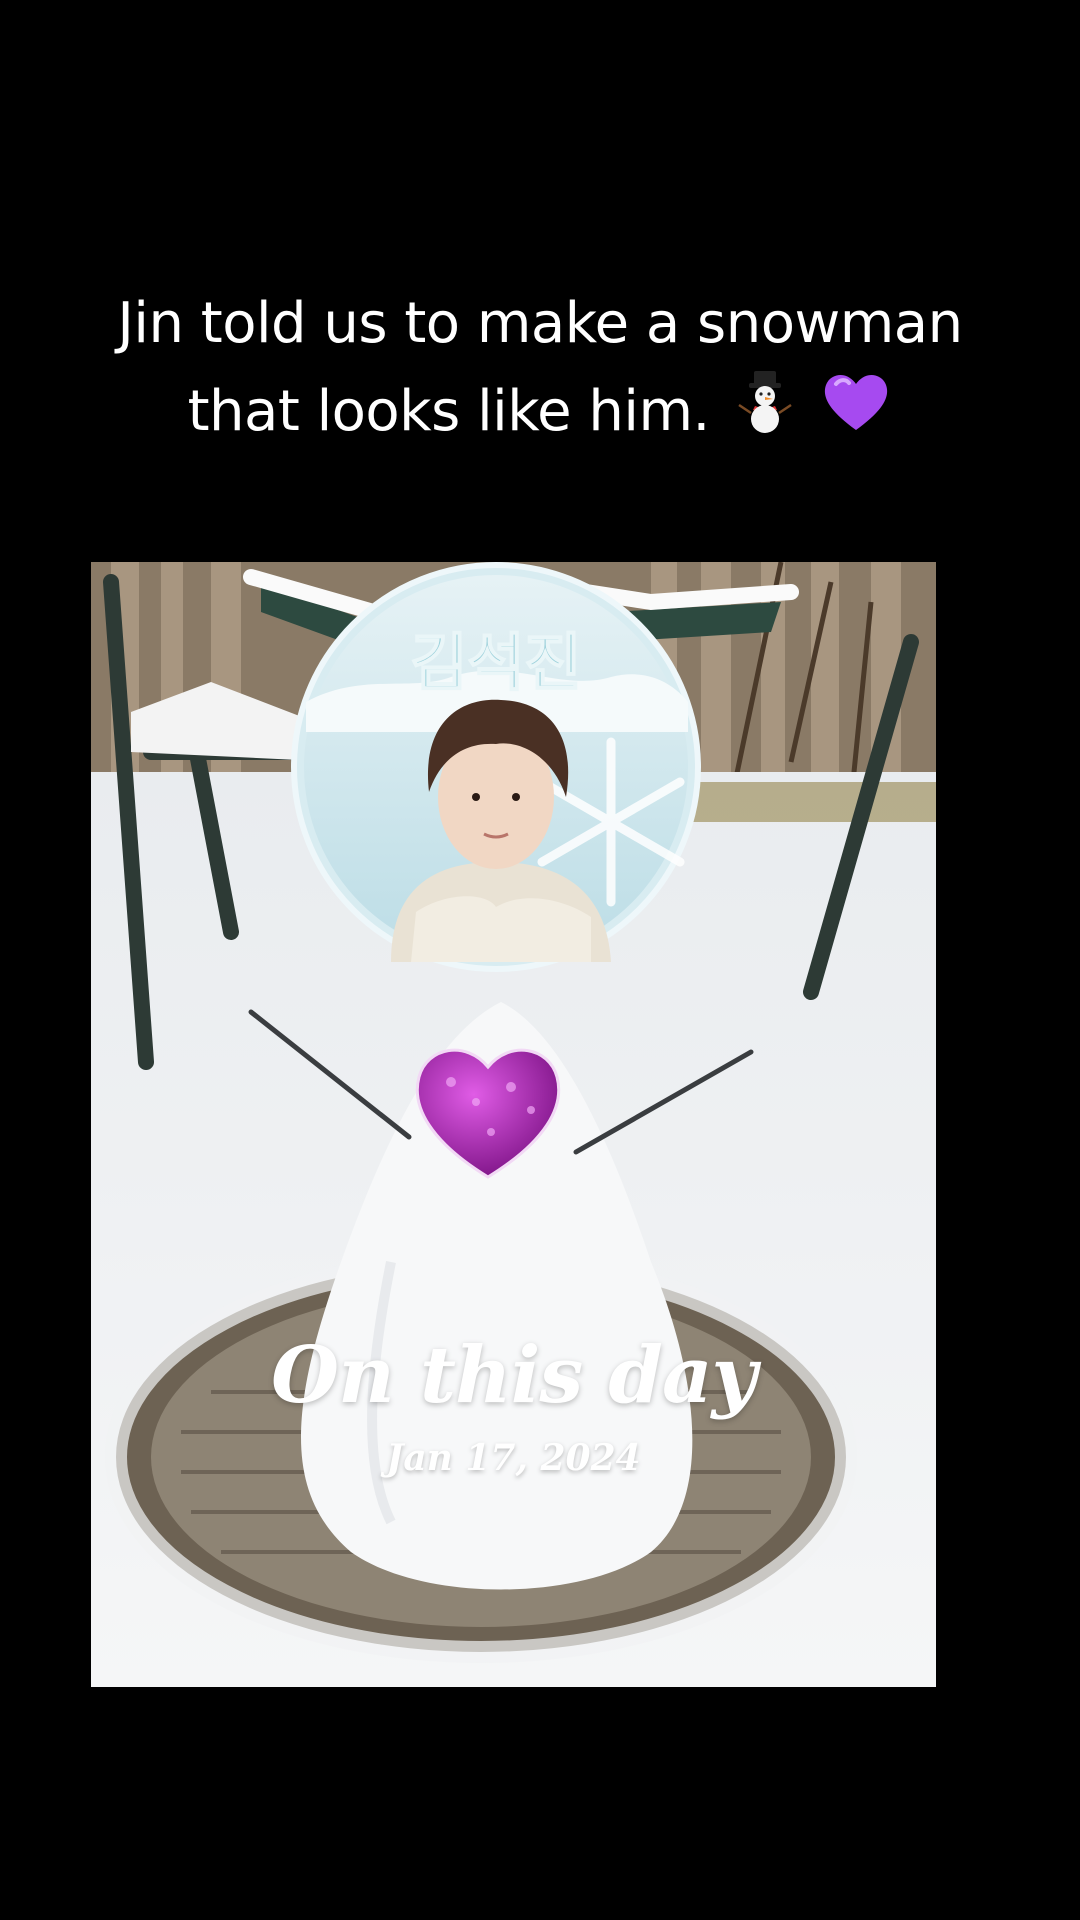  I want to click on snowman-icon, so click(765, 415).